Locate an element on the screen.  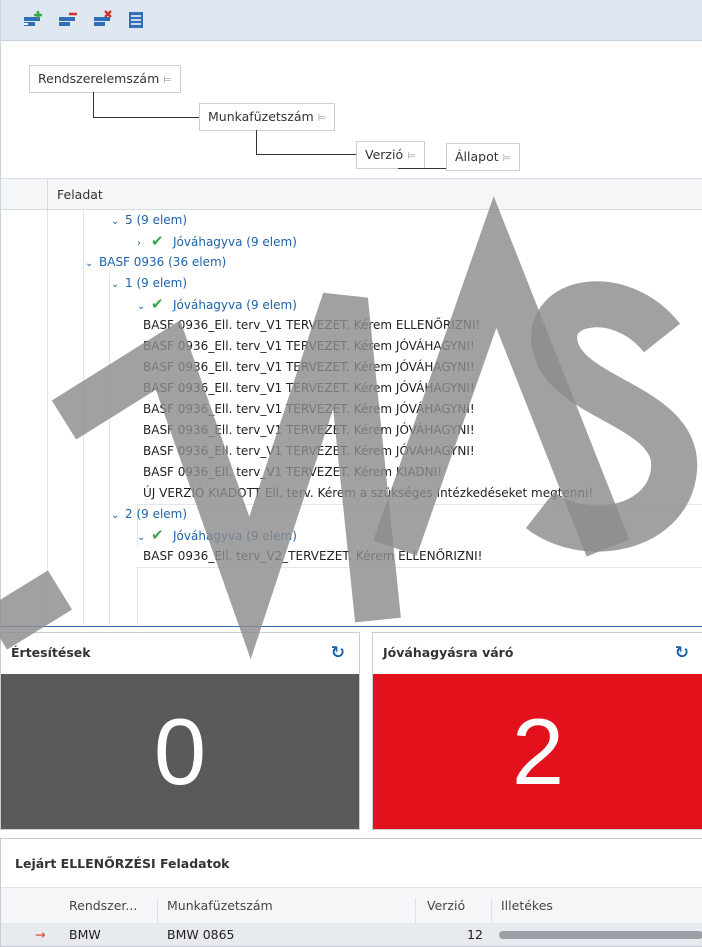
grid-toolbar is located at coordinates (351, 20).